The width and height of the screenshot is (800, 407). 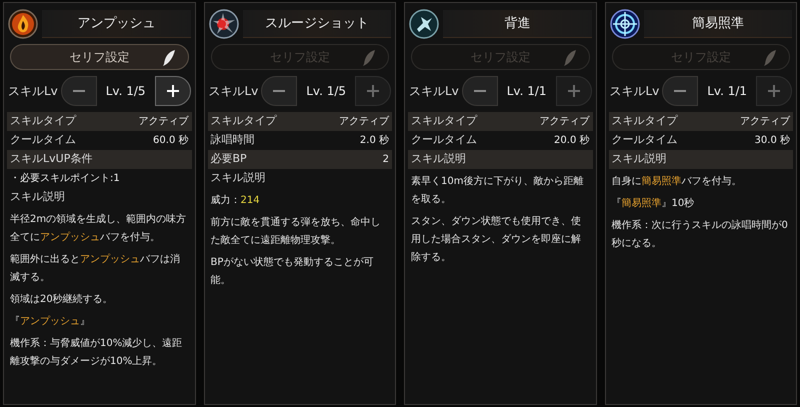 I want to click on description-text: スタン、ダウン状態でも使用でき、使用した場合スタン、ダウンを即座に解除する。, so click(x=496, y=239).